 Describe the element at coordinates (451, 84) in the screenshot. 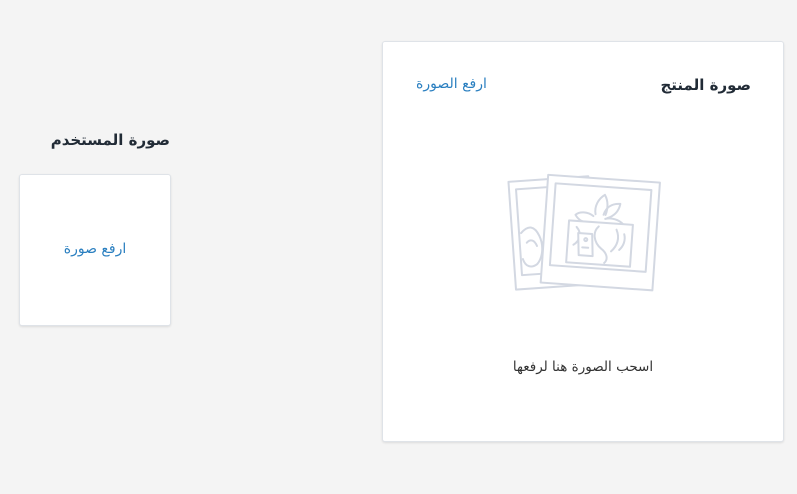

I see `product-image-upload-link: ارفع الصورة` at that location.